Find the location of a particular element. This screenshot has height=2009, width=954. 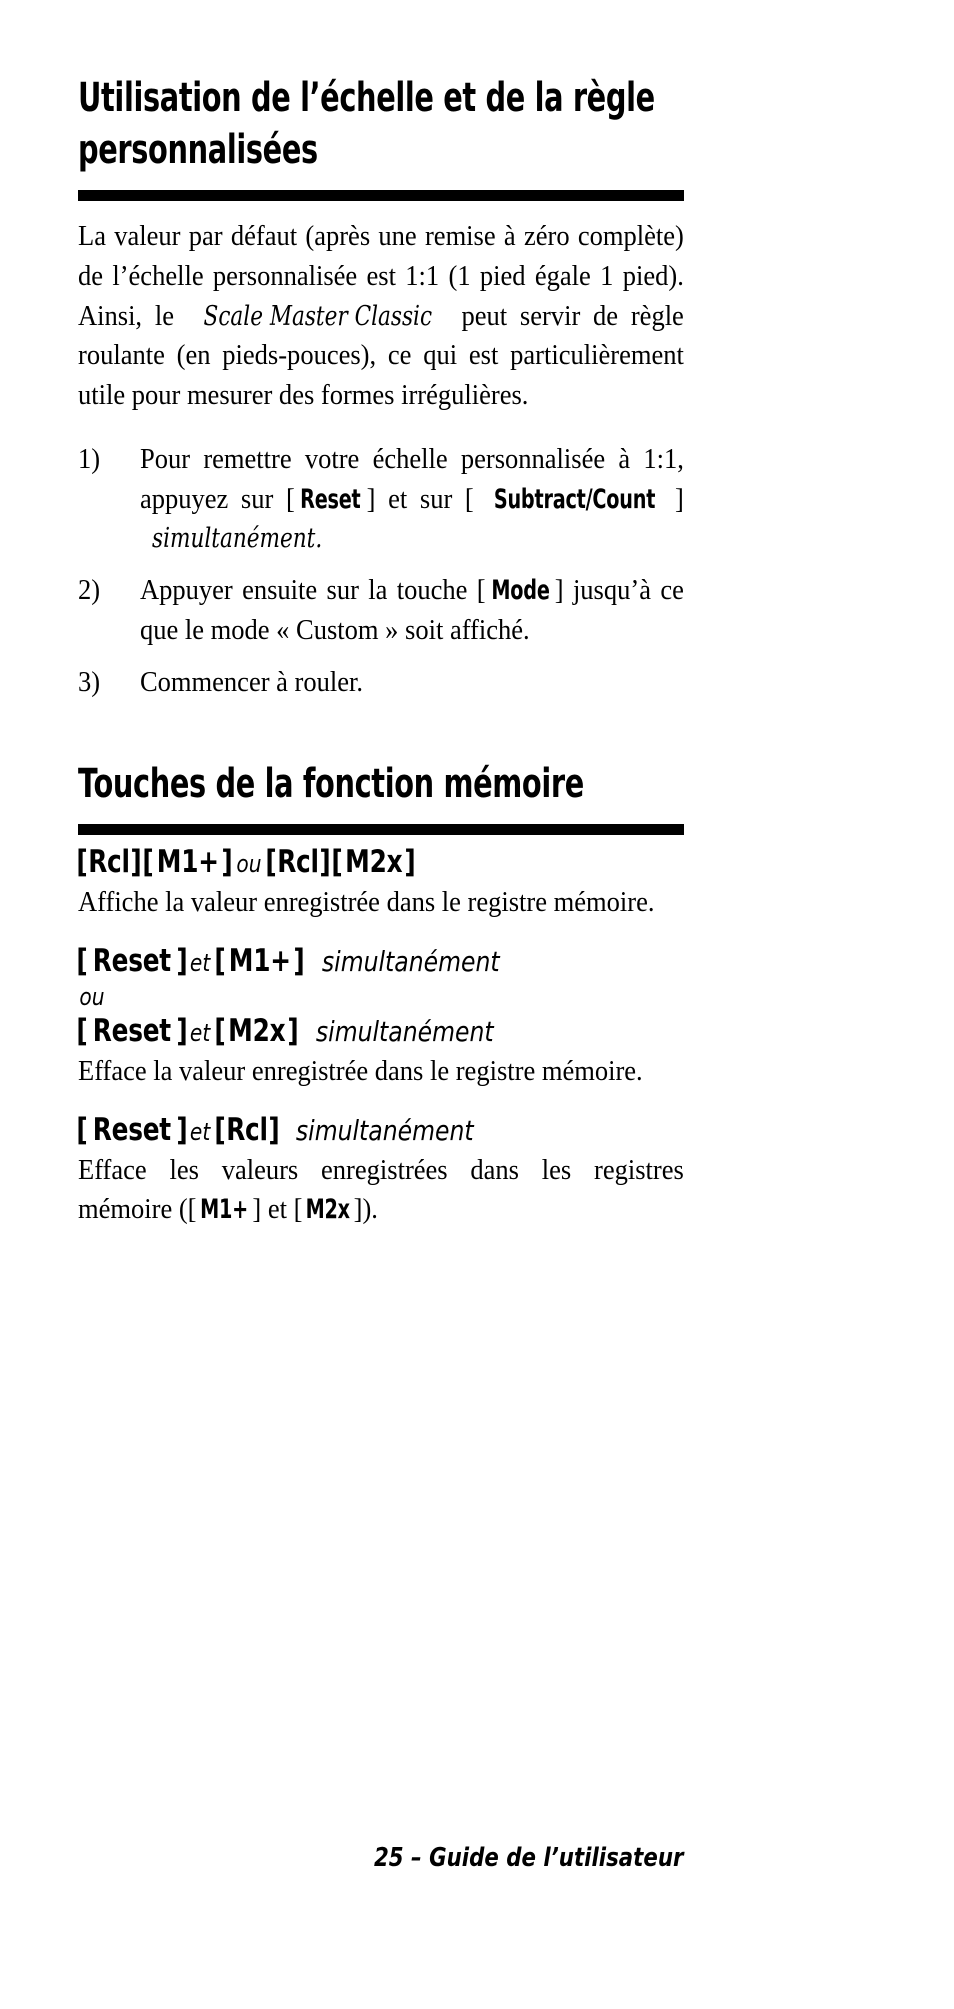

entry-3-body-mid: et is located at coordinates (277, 1210).